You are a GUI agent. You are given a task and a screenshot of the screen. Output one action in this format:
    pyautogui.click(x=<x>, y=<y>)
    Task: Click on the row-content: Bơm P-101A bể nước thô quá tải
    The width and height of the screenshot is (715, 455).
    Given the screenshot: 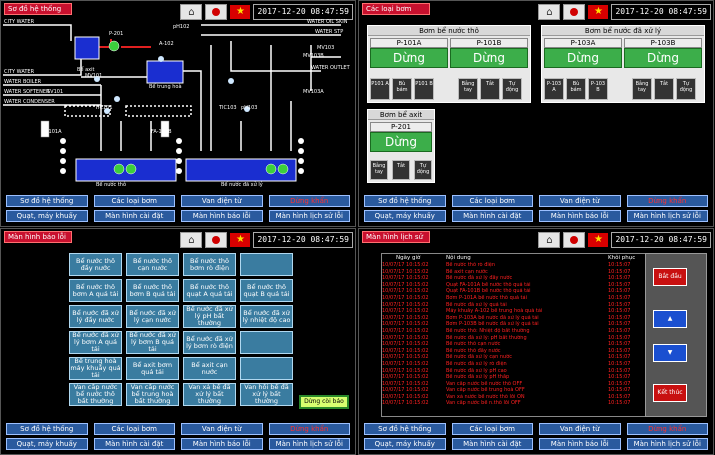 What is the action you would take?
    pyautogui.click(x=486, y=297)
    